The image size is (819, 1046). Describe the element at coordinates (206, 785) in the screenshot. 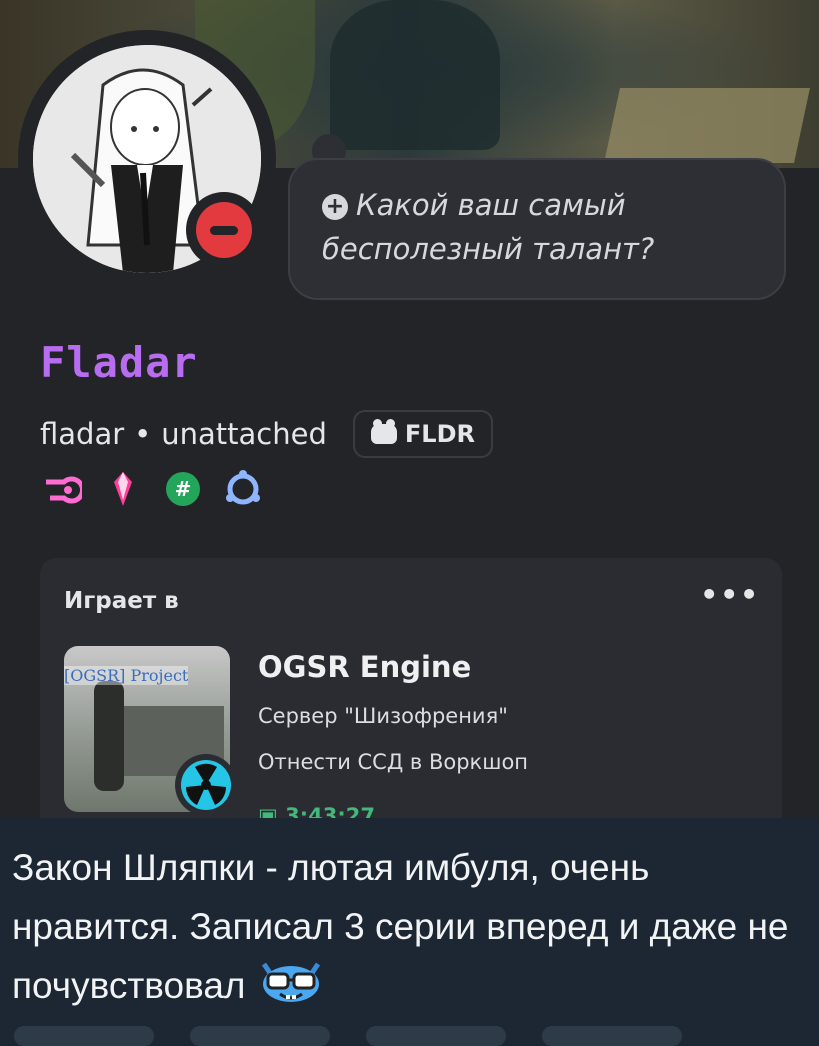

I see `radiation-icon` at that location.